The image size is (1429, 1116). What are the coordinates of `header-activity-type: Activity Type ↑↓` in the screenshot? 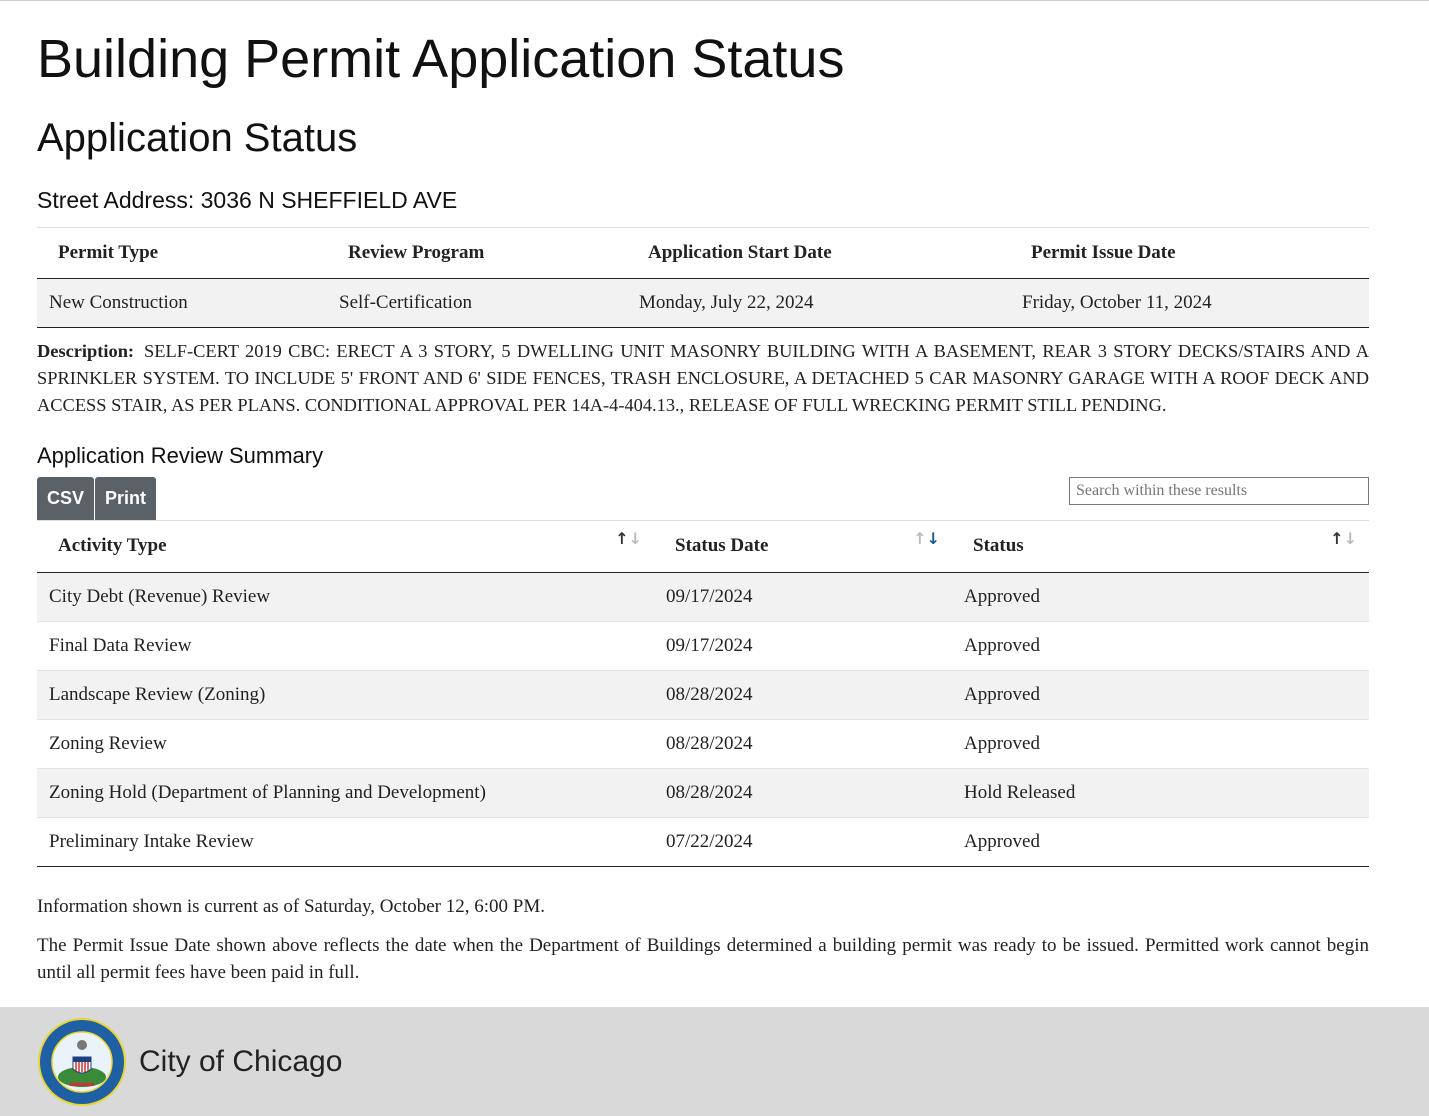 It's located at (345, 546).